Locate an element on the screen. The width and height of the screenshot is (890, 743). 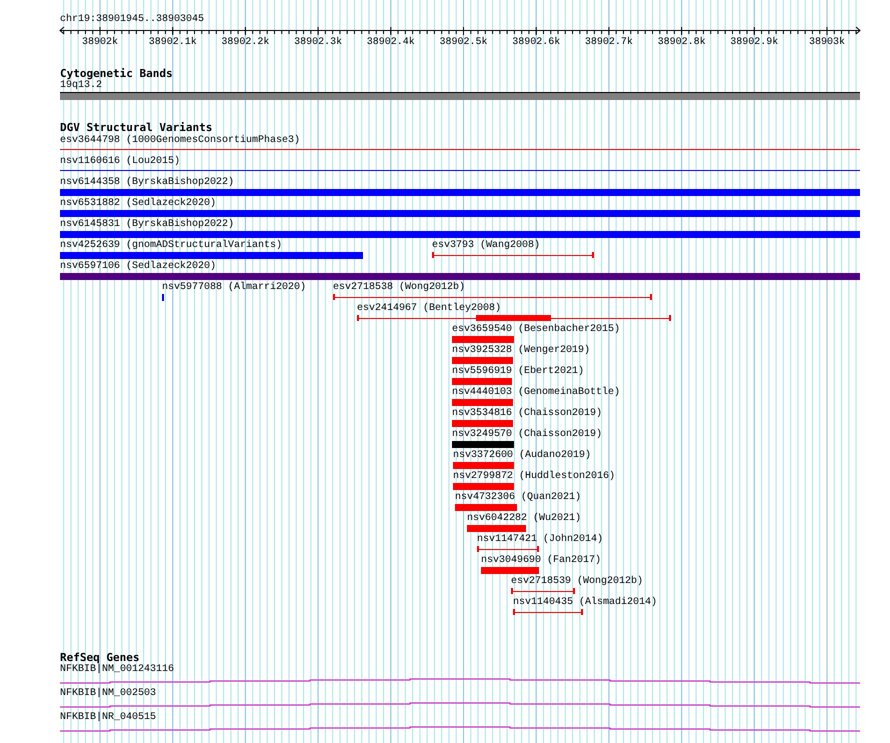
tick-label: 38902.2k is located at coordinates (245, 42).